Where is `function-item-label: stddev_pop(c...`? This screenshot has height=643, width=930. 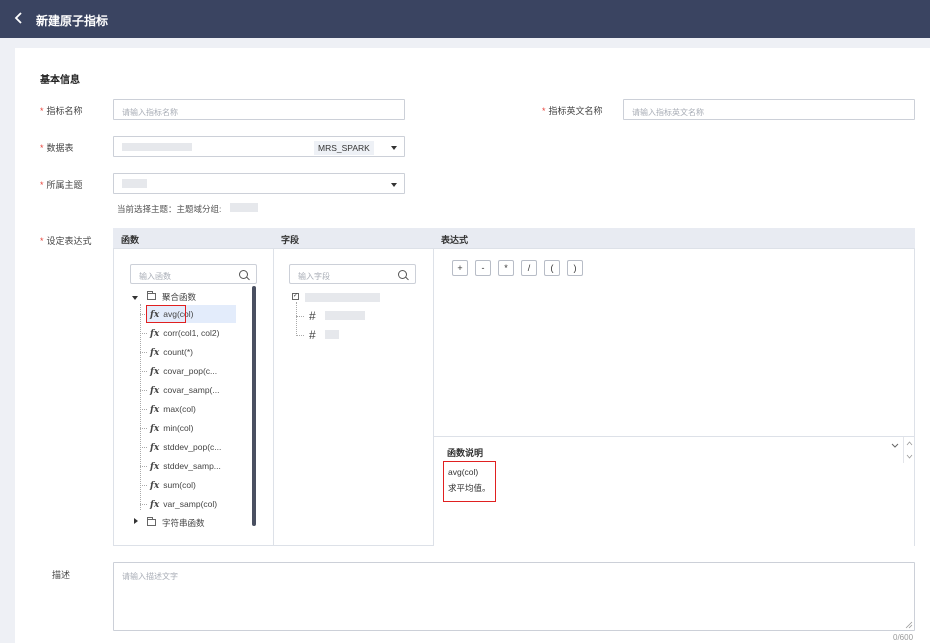
function-item-label: stddev_pop(c... is located at coordinates (192, 447).